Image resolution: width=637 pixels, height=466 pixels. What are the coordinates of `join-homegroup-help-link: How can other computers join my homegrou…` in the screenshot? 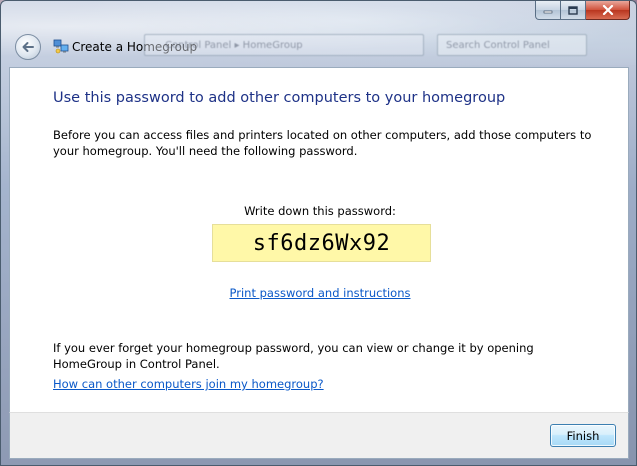 It's located at (188, 384).